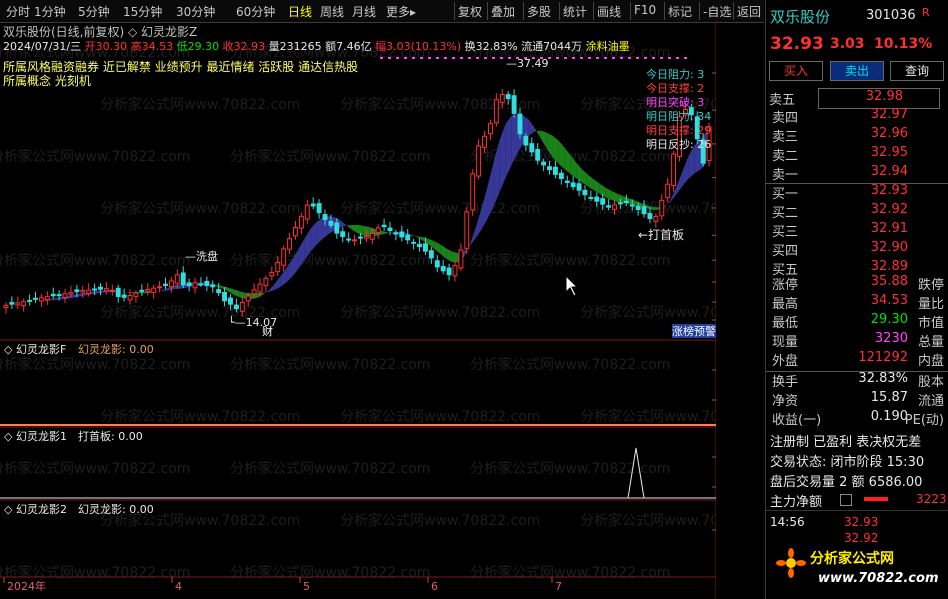  Describe the element at coordinates (861, 522) in the screenshot. I see `tick-price: 32.93` at that location.